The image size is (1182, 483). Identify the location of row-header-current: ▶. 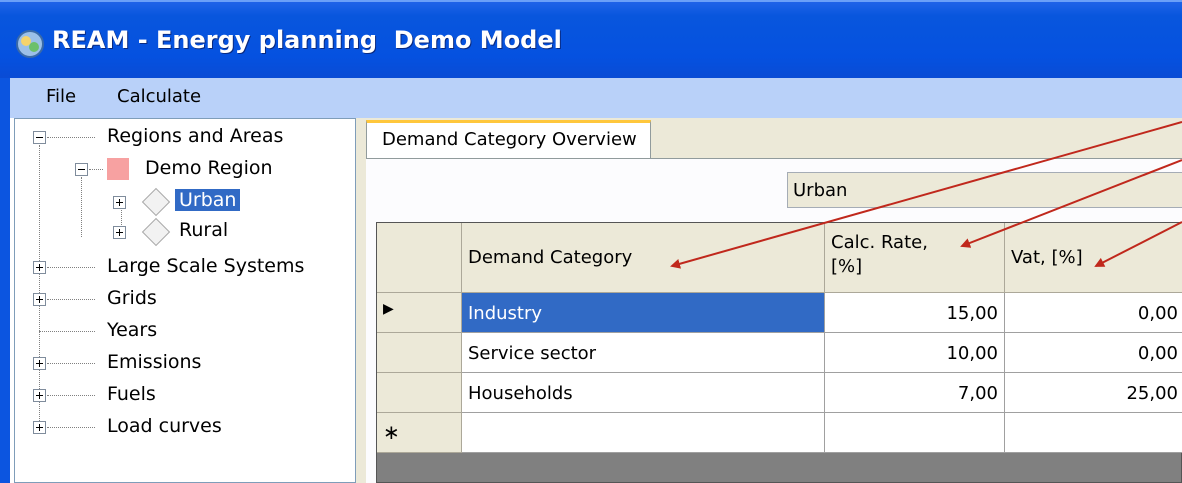
(419, 313).